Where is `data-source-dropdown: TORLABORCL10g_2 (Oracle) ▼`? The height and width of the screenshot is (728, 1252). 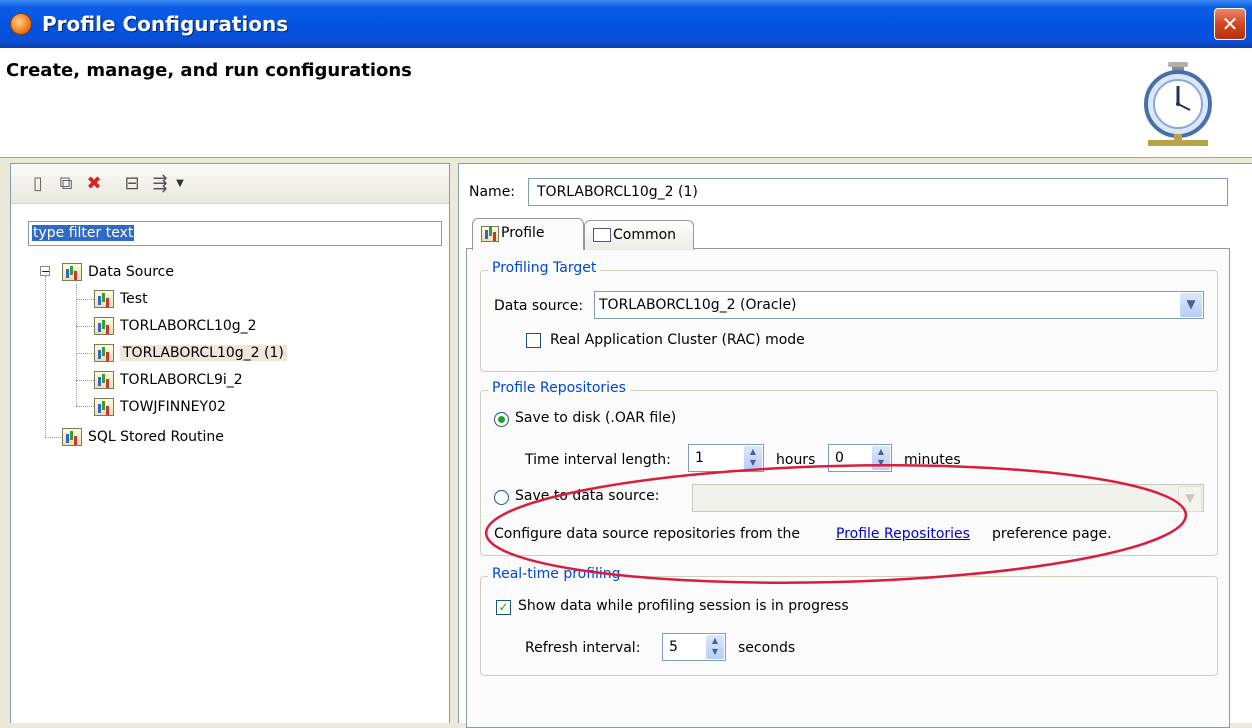 data-source-dropdown: TORLABORCL10g_2 (Oracle) ▼ is located at coordinates (899, 305).